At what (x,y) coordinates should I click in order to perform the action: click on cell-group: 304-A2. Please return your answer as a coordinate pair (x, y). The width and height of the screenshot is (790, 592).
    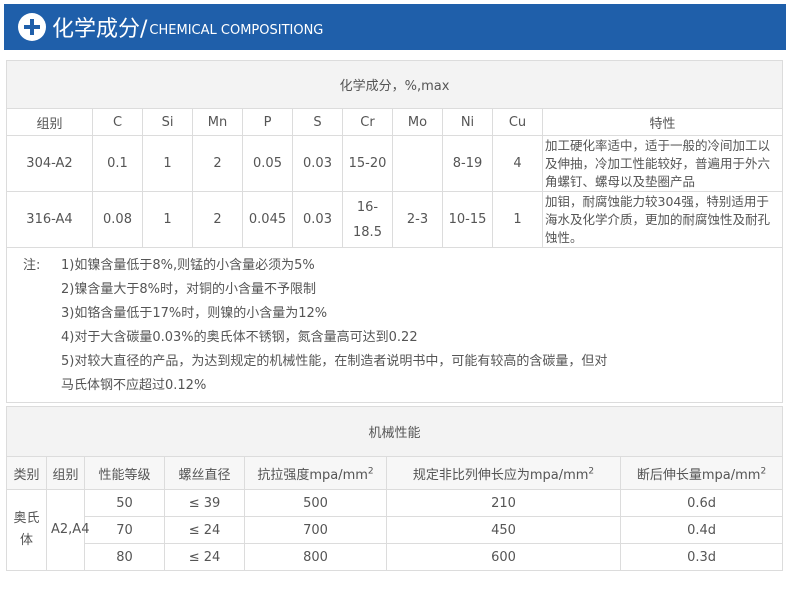
    Looking at the image, I should click on (49, 163).